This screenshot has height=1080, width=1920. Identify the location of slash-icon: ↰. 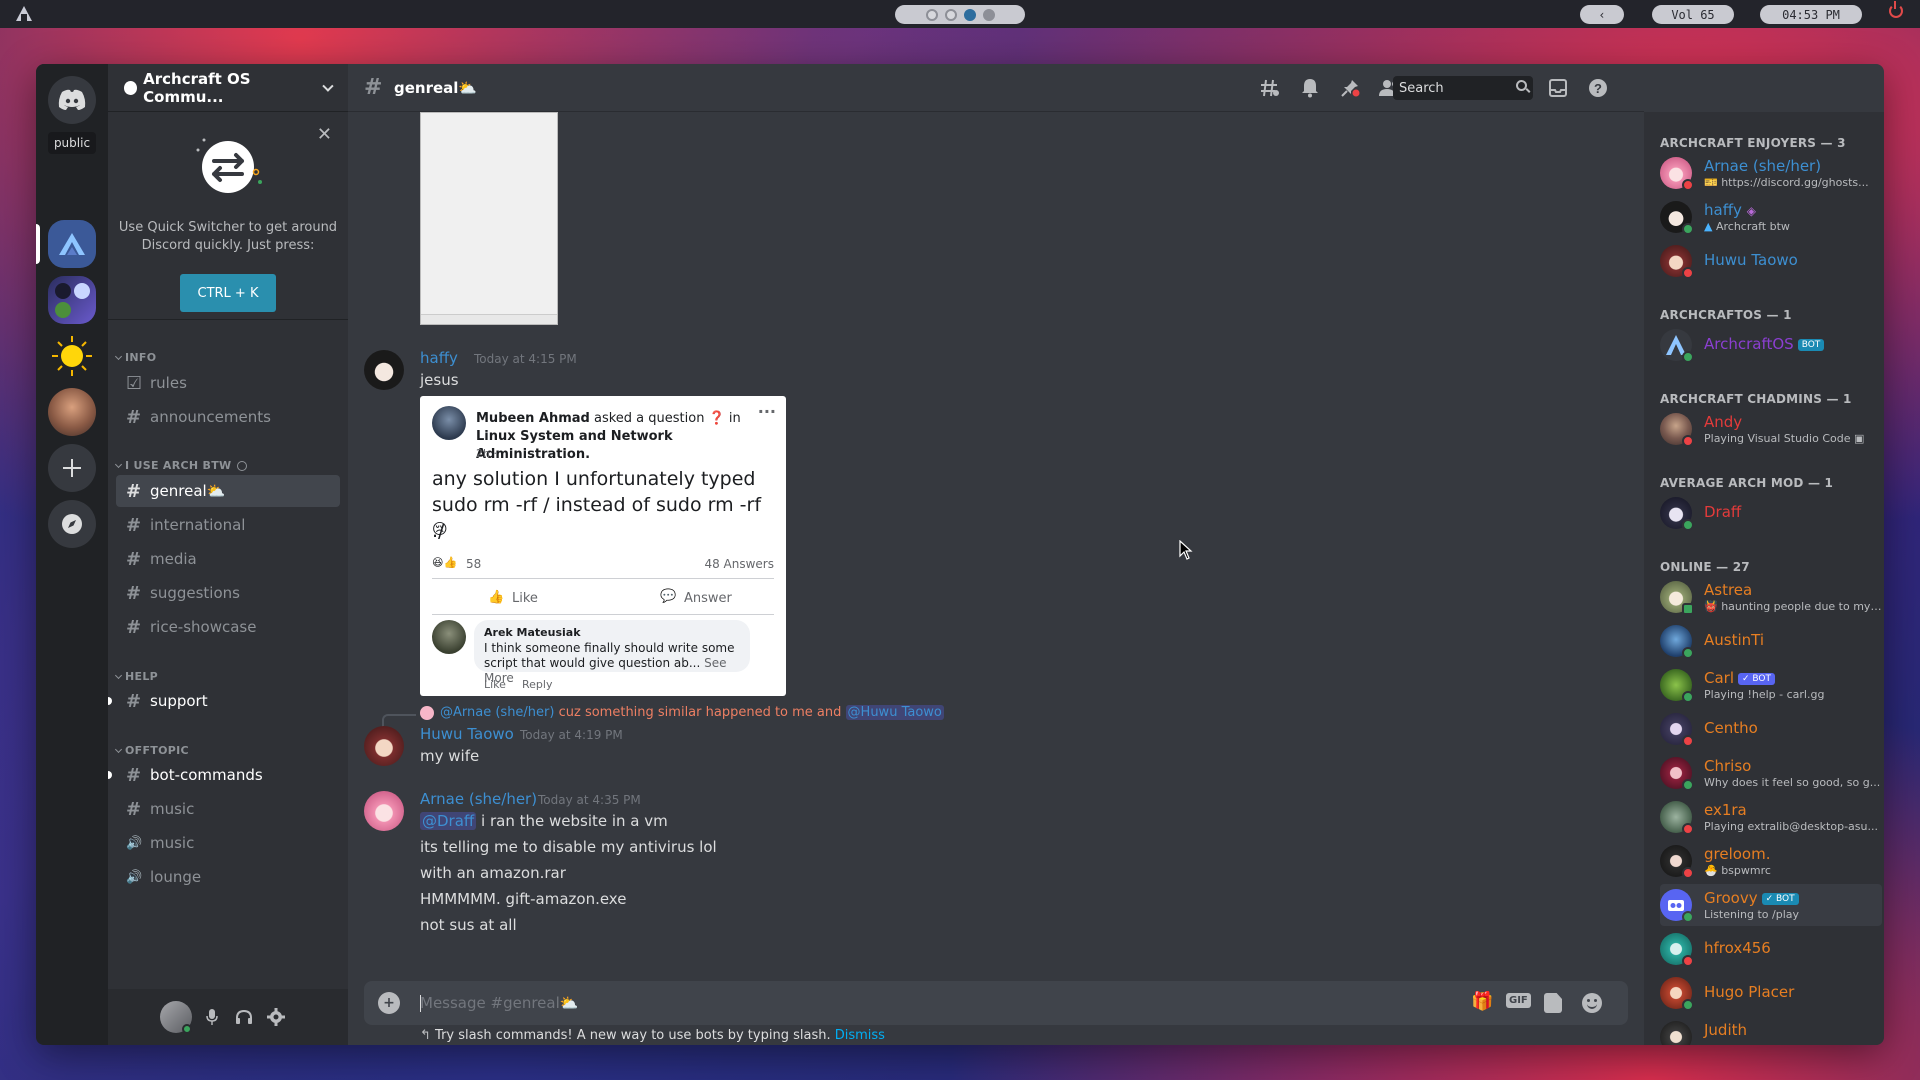
(425, 1035).